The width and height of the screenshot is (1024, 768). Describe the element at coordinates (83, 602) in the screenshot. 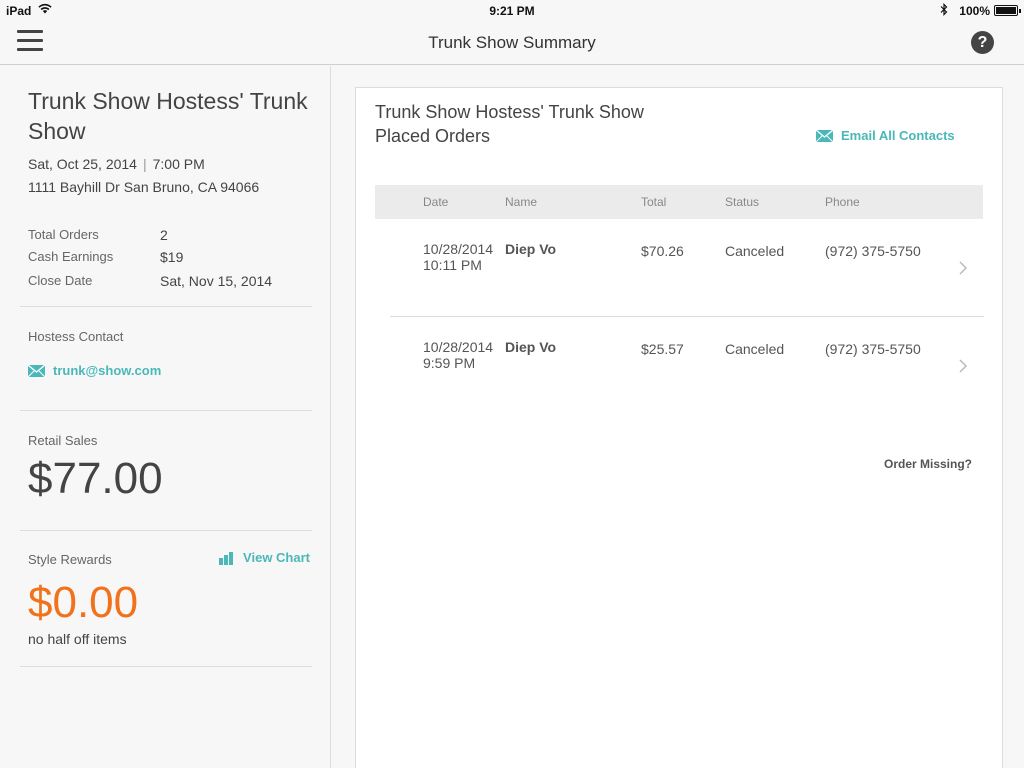

I see `style-rewards-value: $0.00` at that location.